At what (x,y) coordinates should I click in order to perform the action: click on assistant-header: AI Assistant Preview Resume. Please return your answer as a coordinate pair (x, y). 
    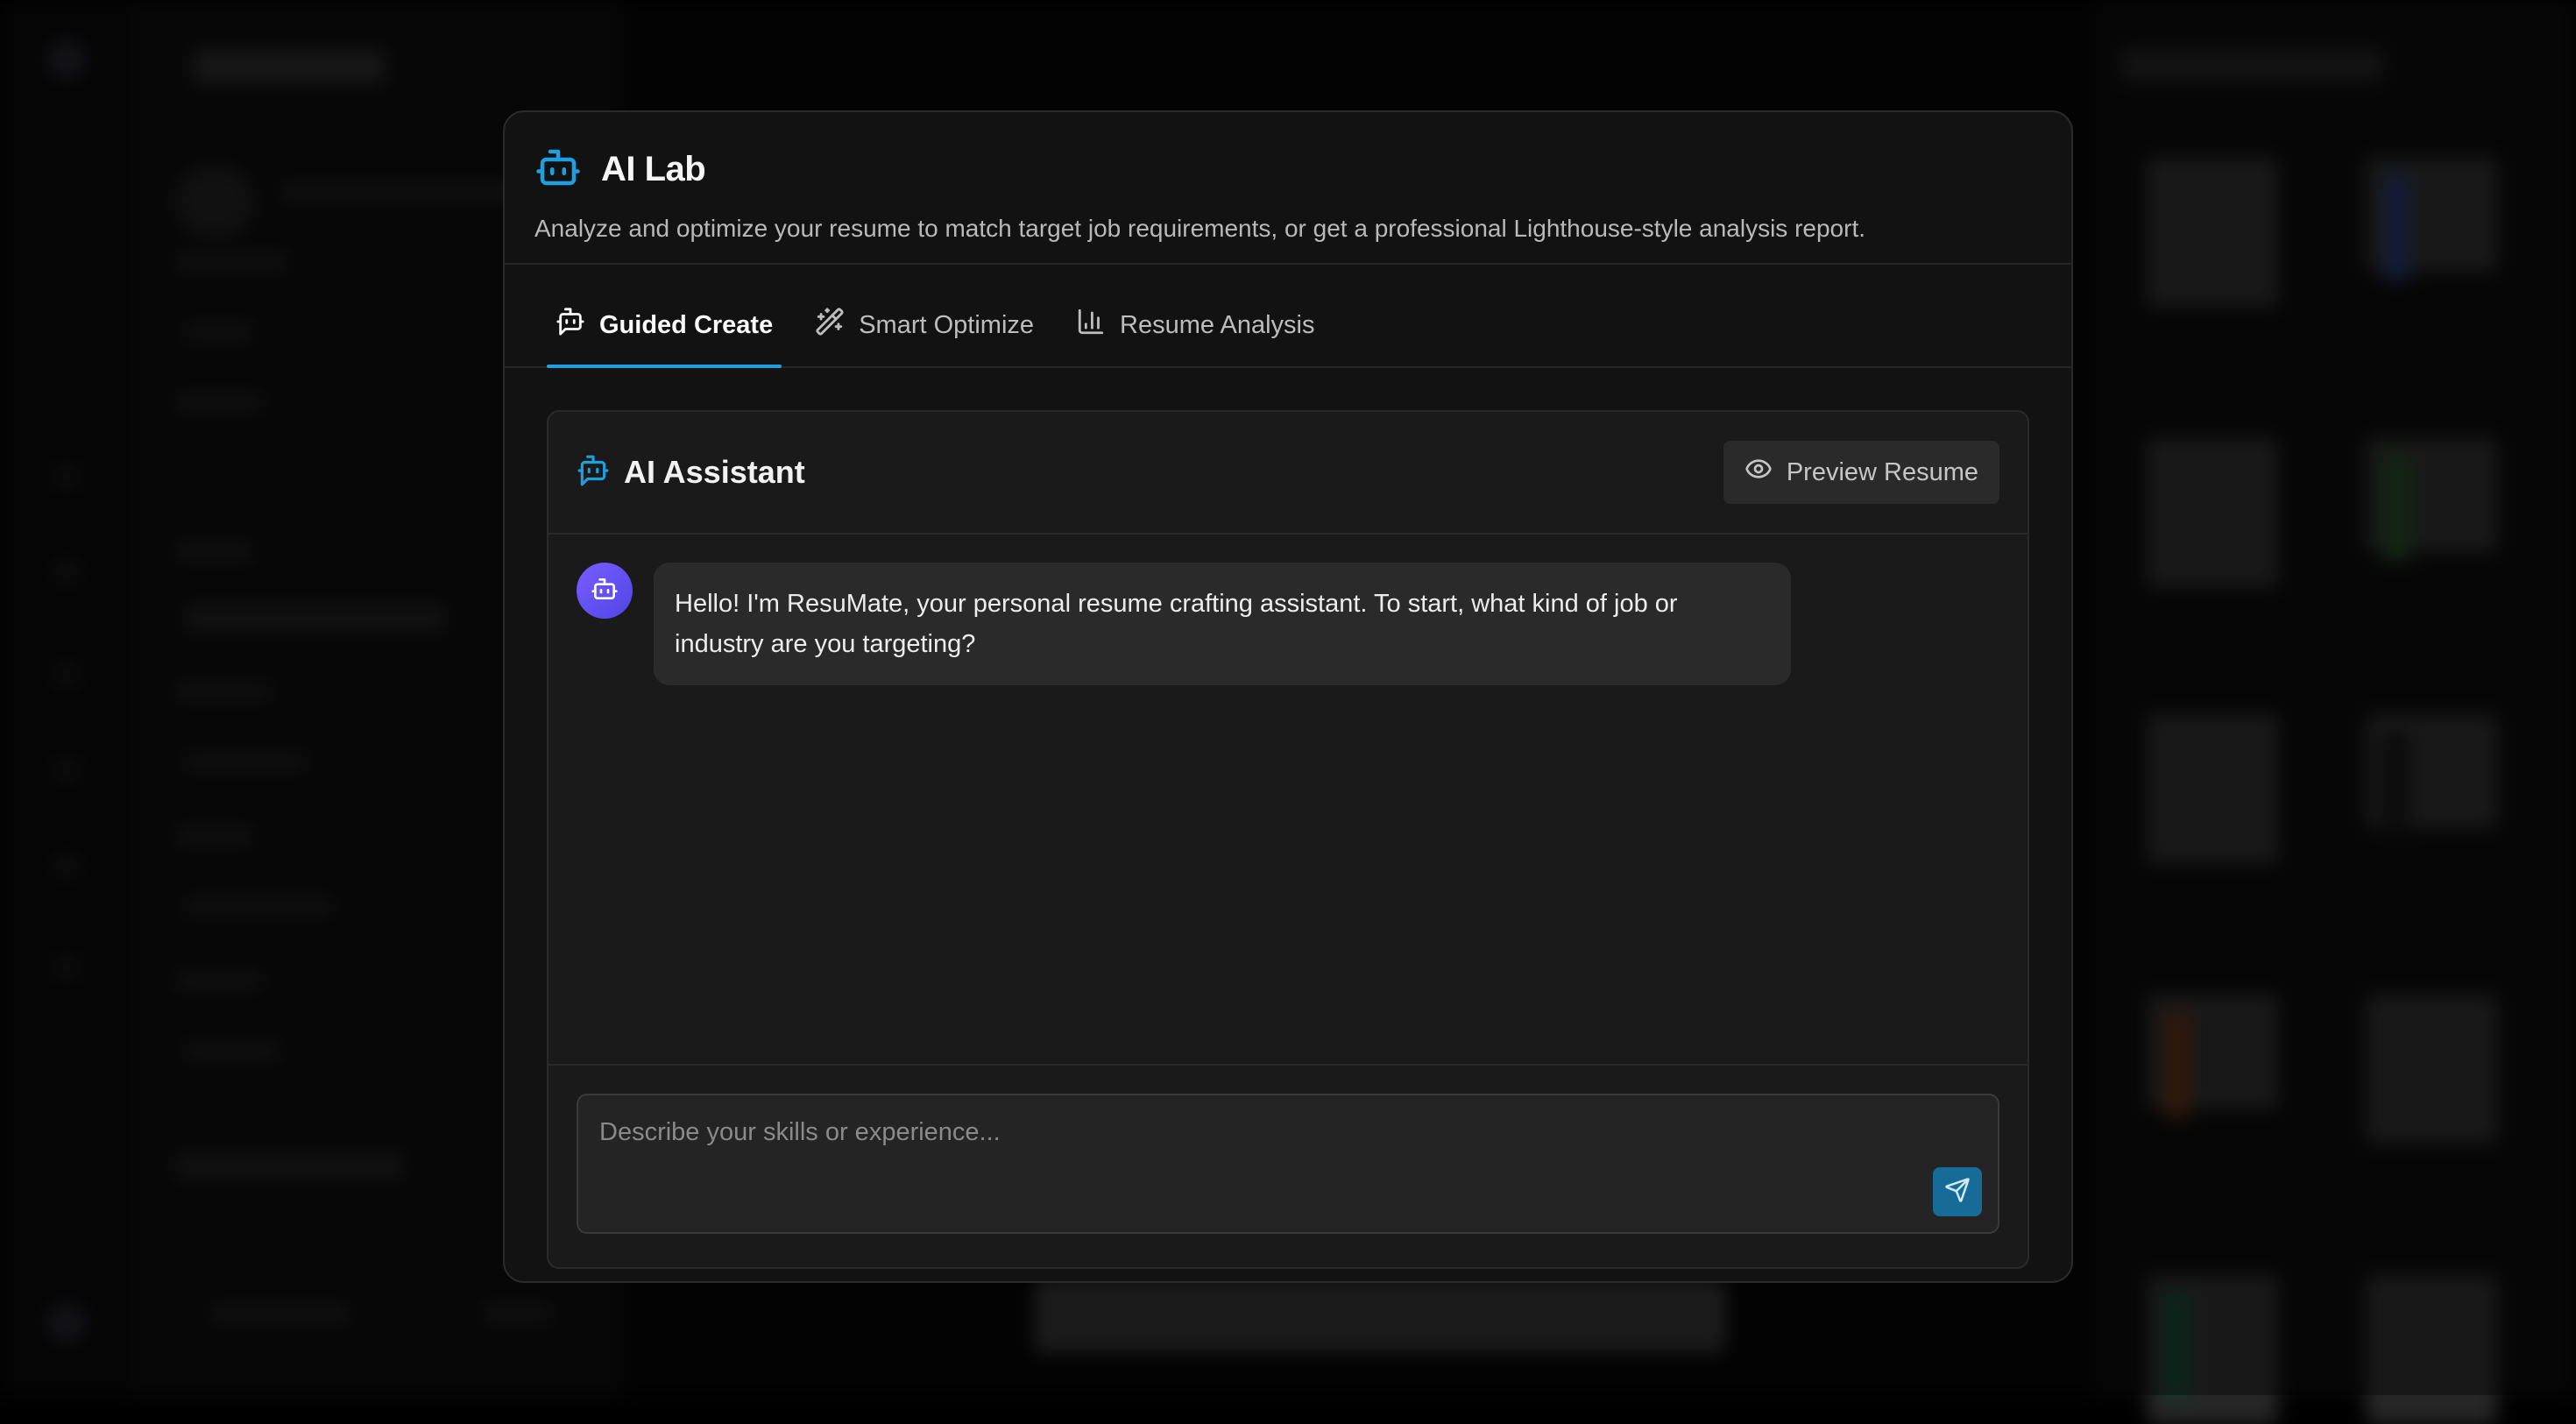
    Looking at the image, I should click on (1288, 473).